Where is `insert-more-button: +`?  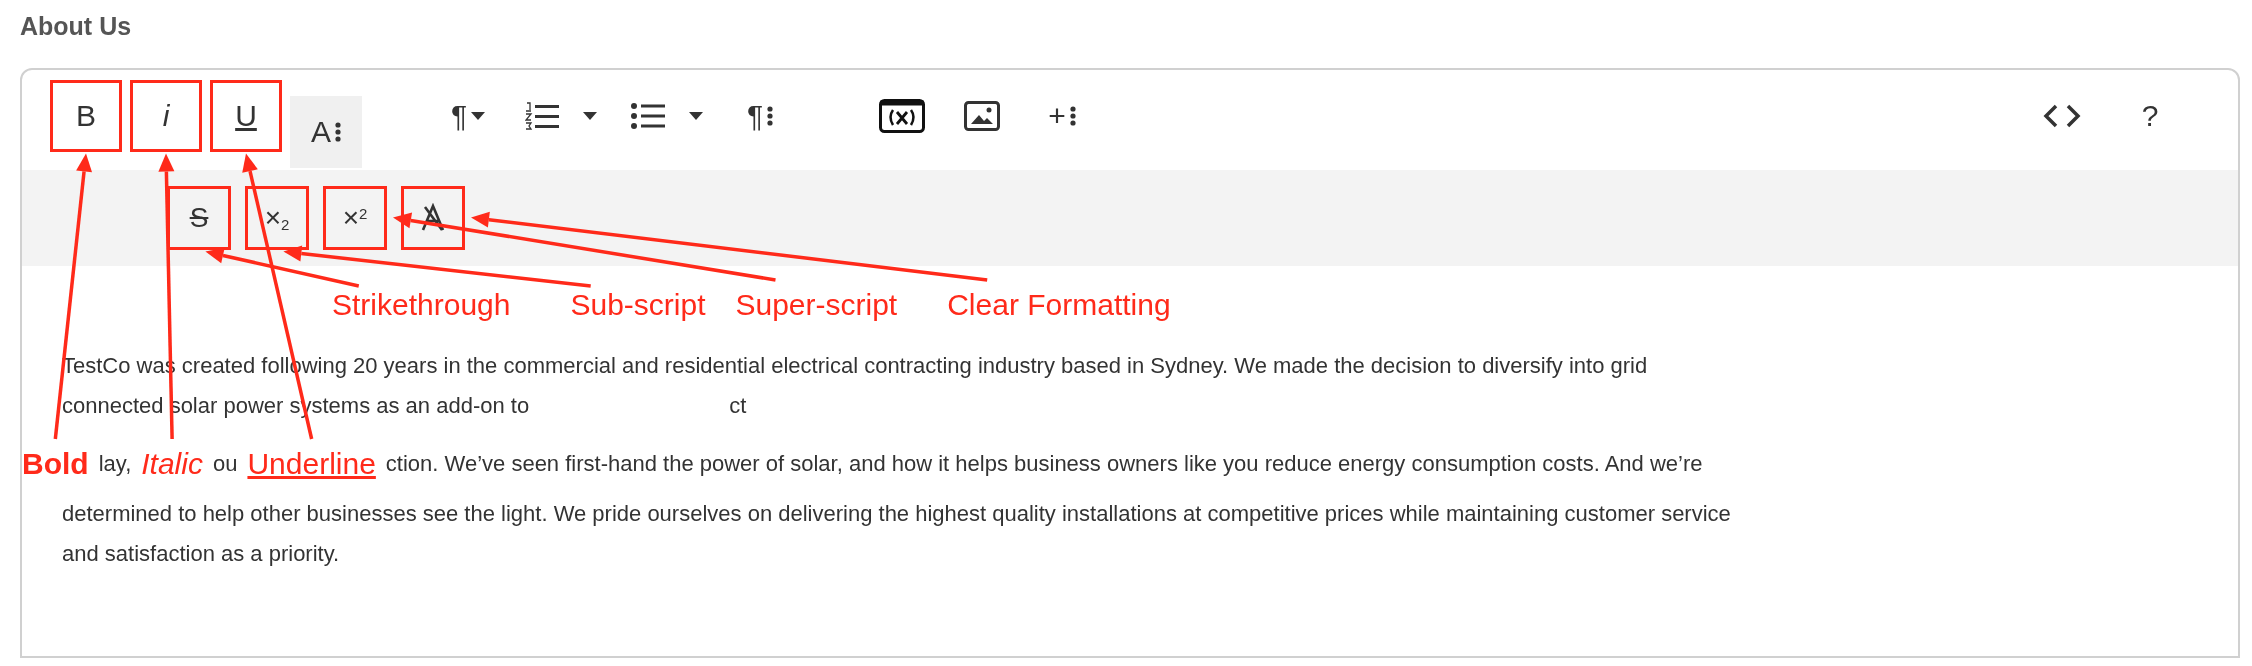
insert-more-button: + is located at coordinates (1062, 115).